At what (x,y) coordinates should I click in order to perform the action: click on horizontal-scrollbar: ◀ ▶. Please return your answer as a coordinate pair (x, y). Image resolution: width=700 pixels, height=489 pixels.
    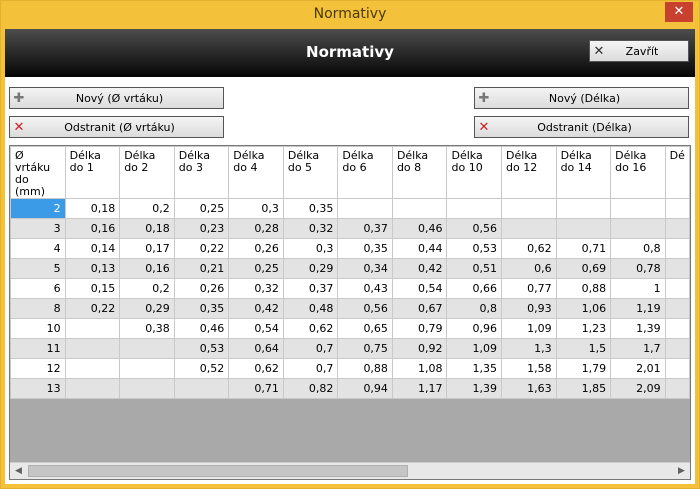
    Looking at the image, I should click on (350, 470).